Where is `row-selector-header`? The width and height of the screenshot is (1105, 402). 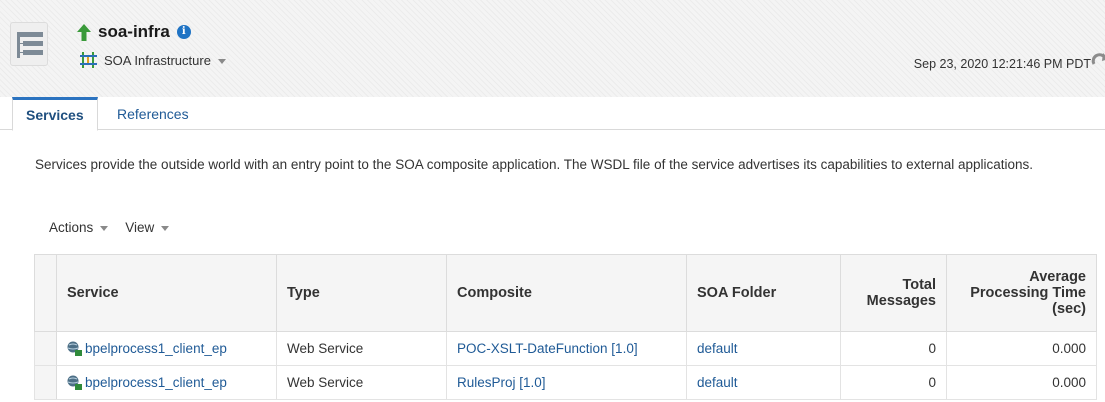
row-selector-header is located at coordinates (45, 293).